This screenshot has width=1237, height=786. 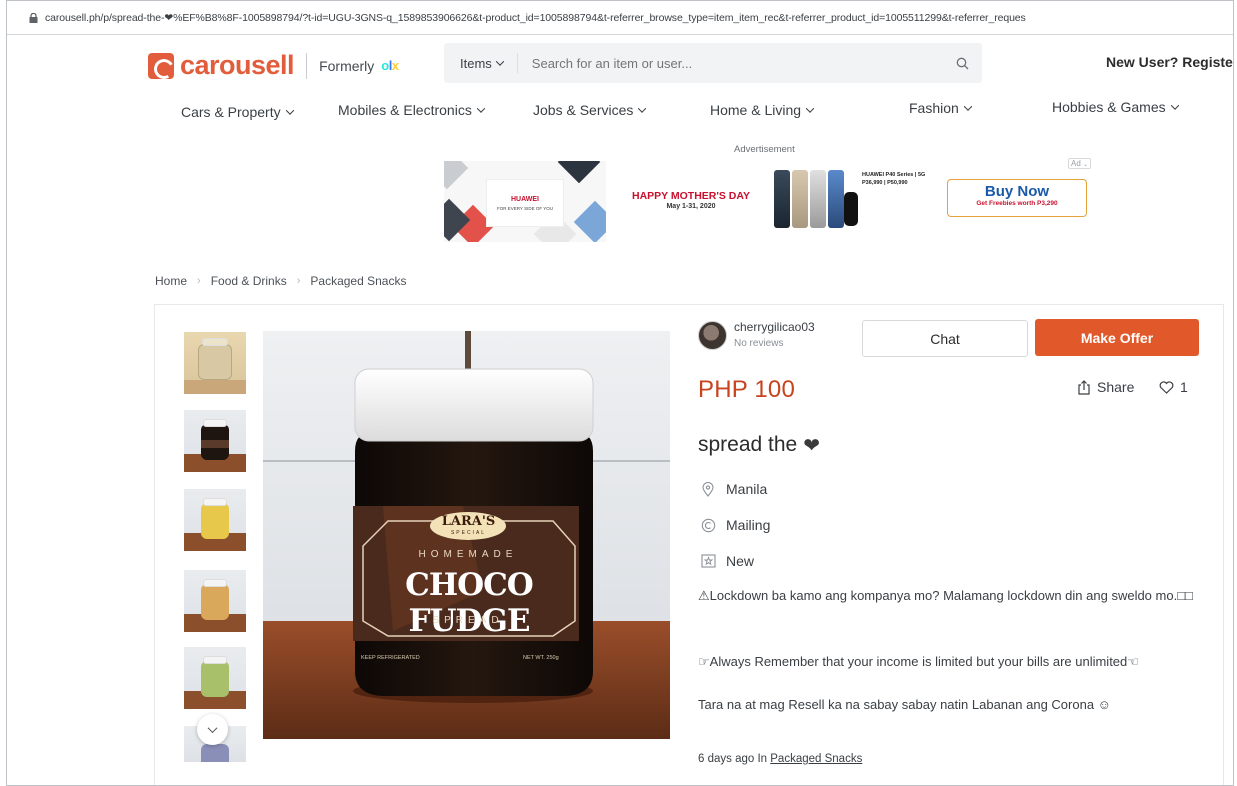 What do you see at coordinates (171, 281) in the screenshot?
I see `breadcrumb-home: Home` at bounding box center [171, 281].